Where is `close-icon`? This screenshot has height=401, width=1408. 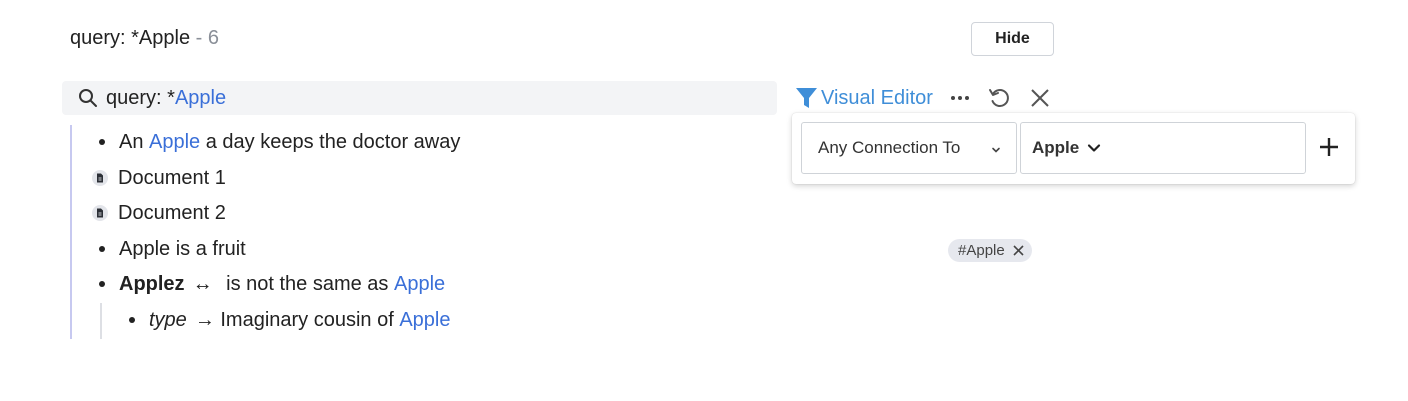
close-icon is located at coordinates (1040, 98).